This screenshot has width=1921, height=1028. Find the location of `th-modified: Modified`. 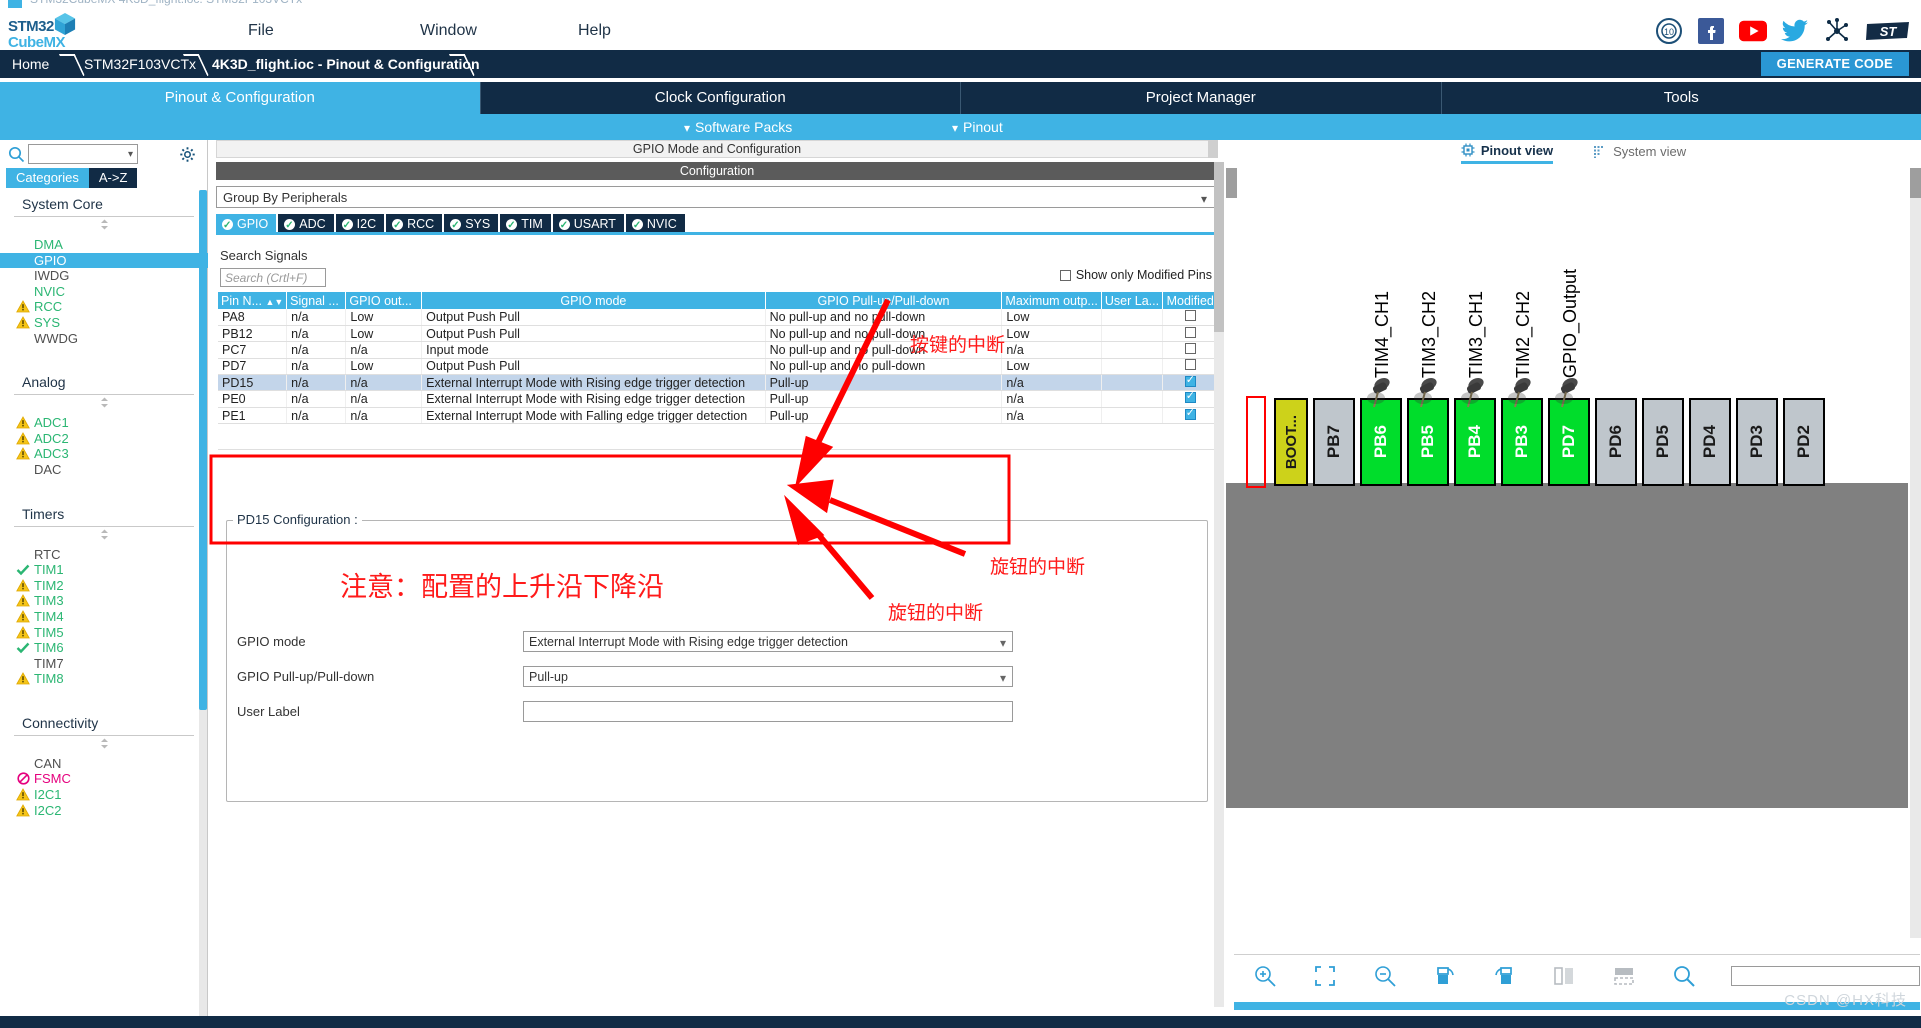

th-modified: Modified is located at coordinates (1190, 300).